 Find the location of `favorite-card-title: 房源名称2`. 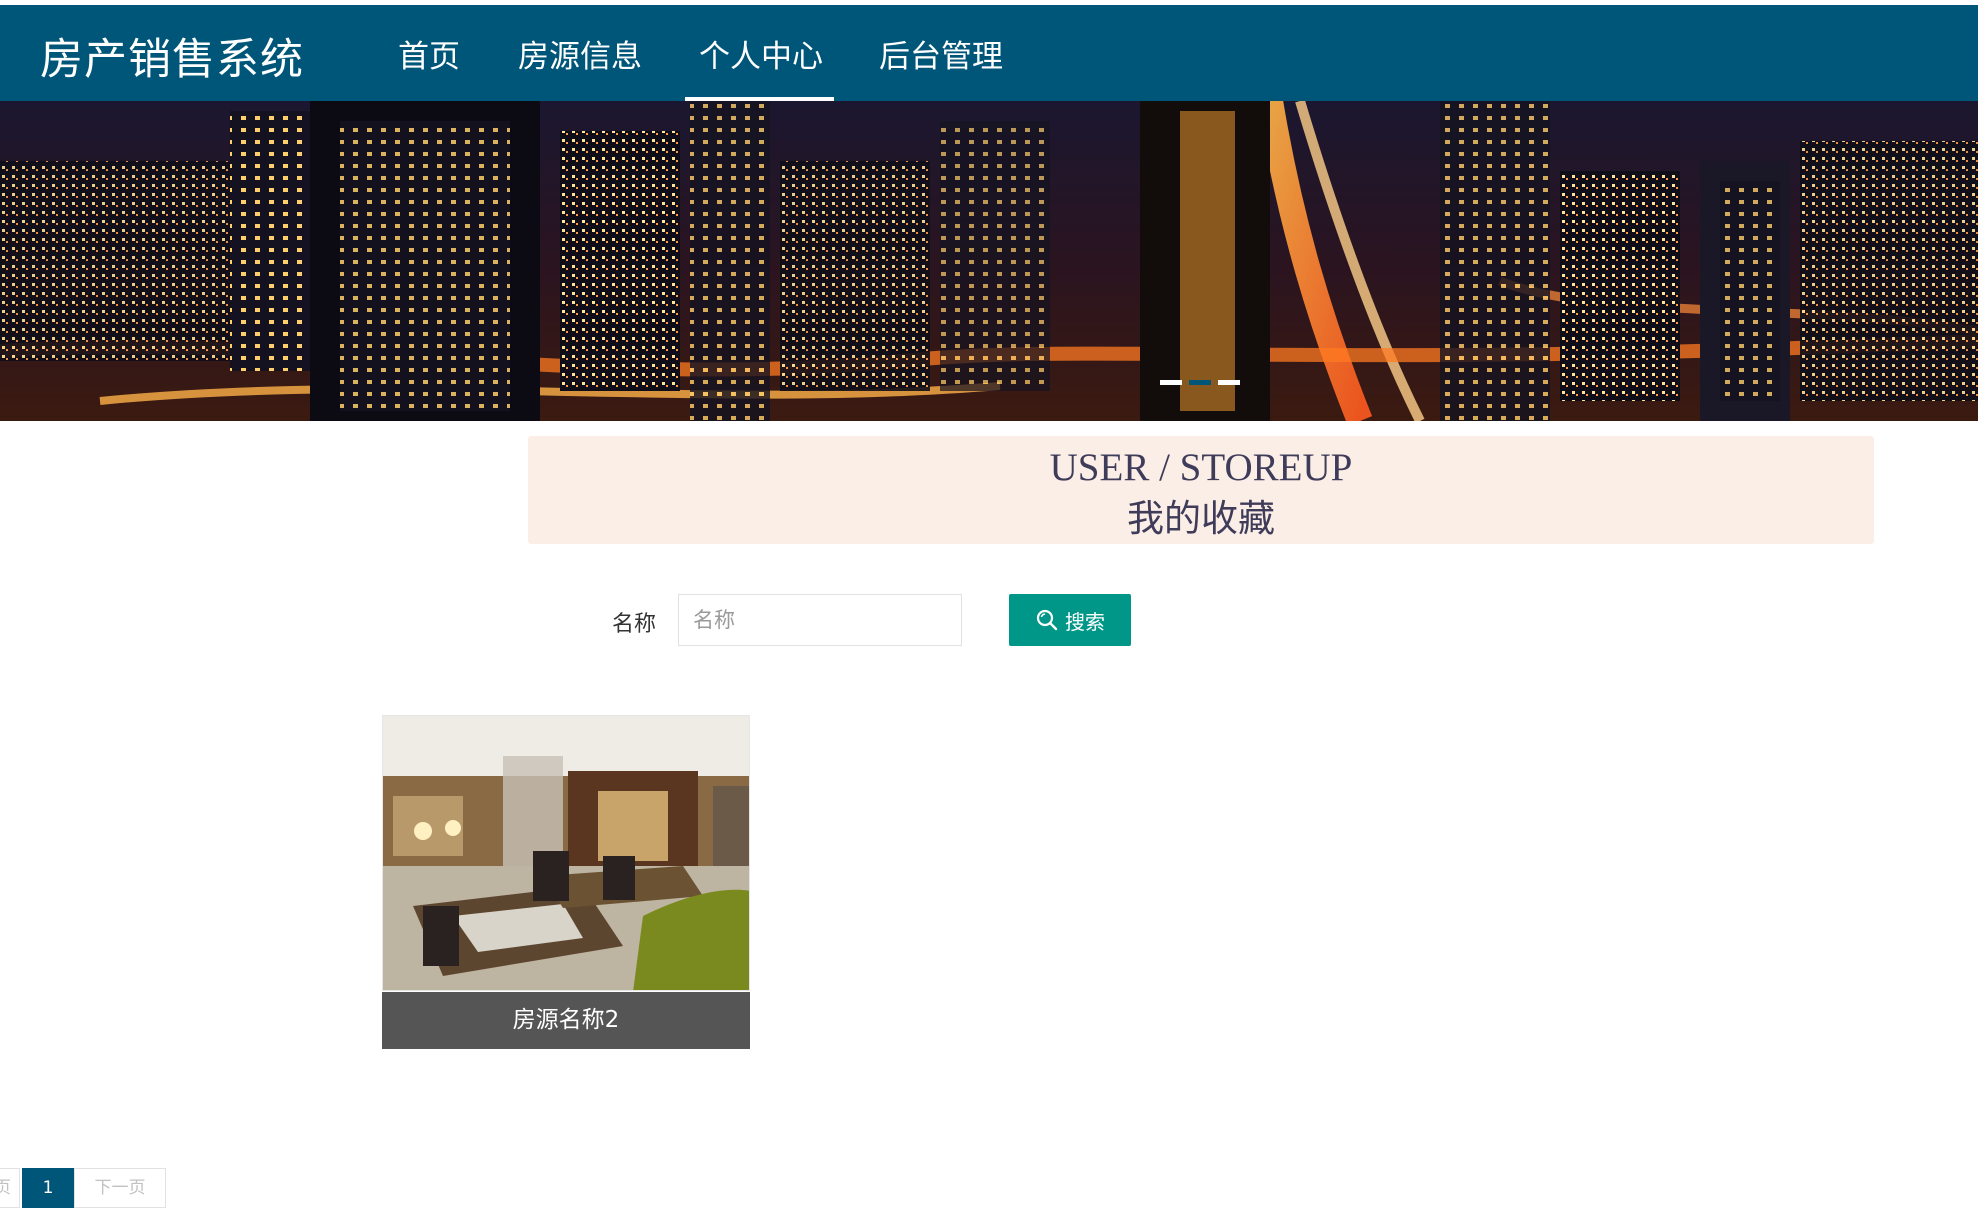

favorite-card-title: 房源名称2 is located at coordinates (566, 1020).